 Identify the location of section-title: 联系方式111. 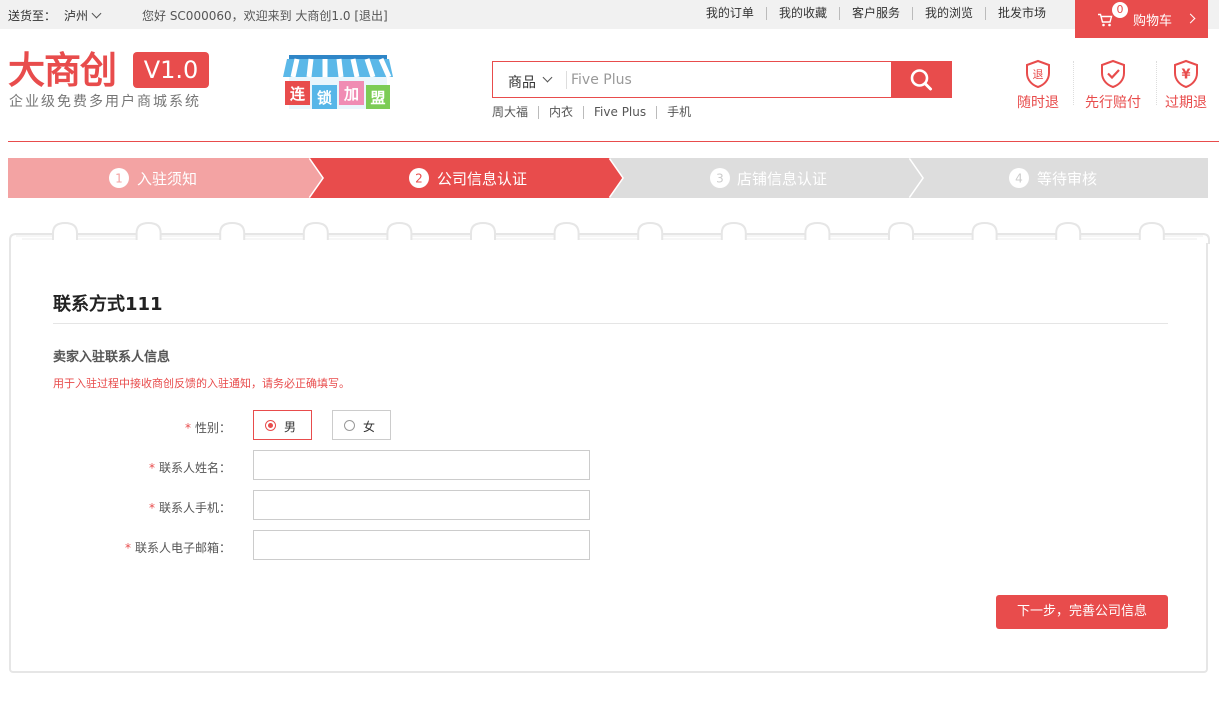
(108, 304).